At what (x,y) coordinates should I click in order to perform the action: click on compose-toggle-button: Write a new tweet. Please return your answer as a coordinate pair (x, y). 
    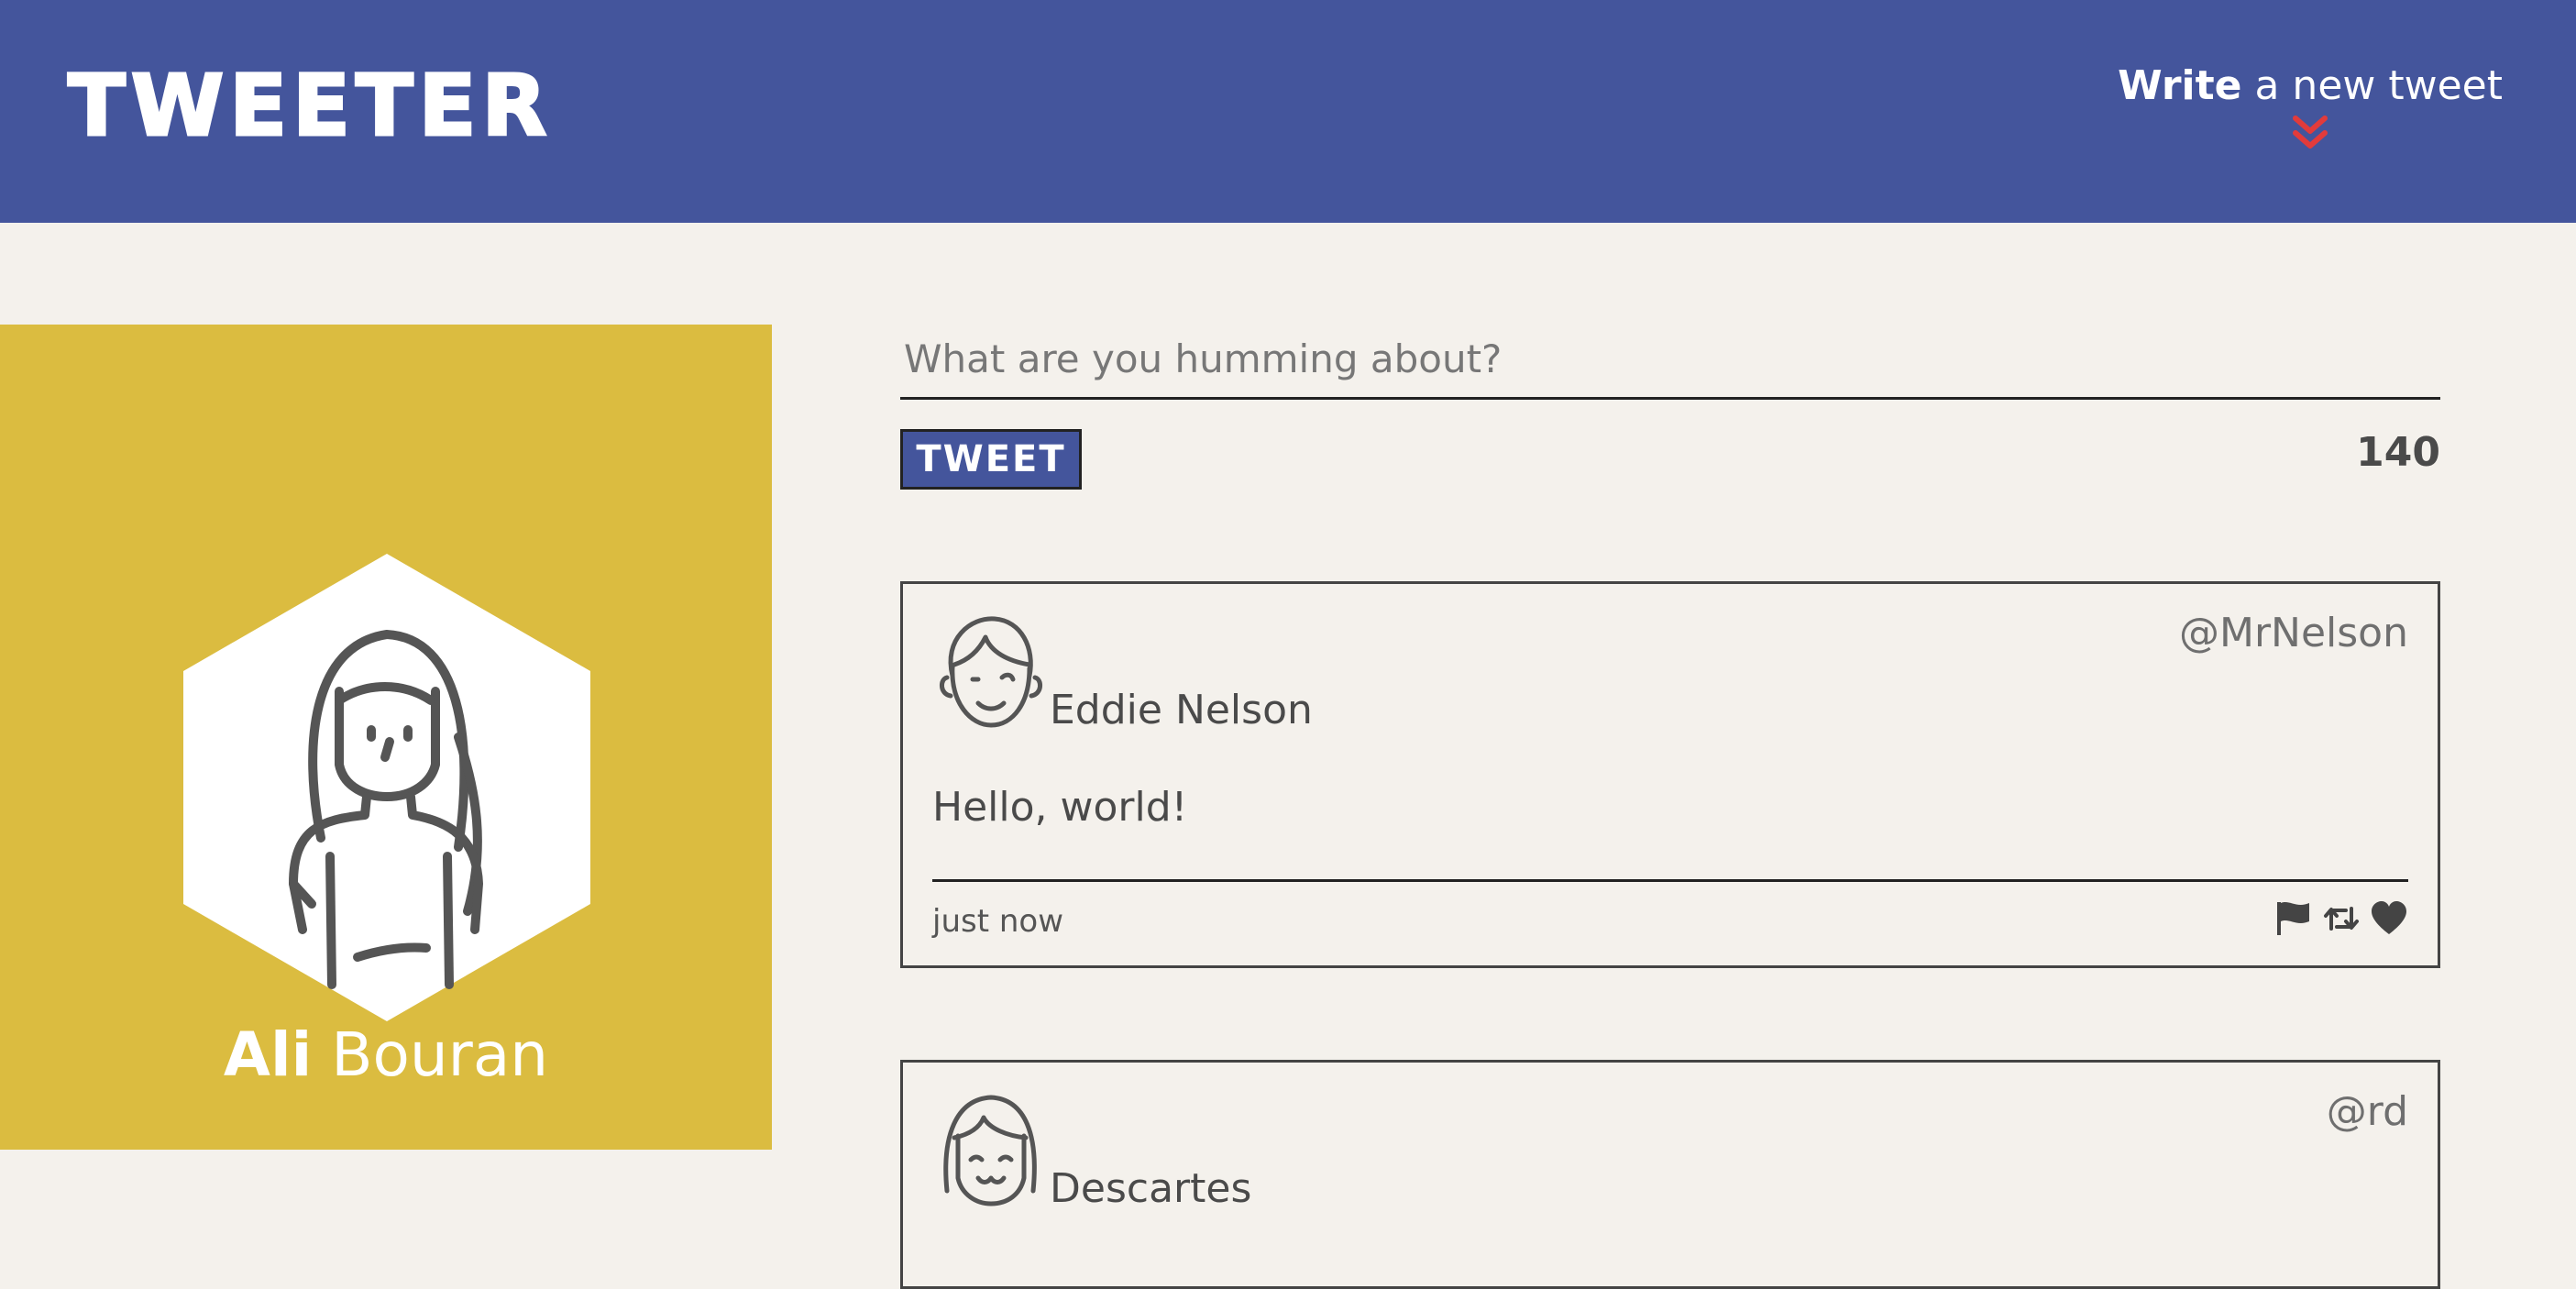
    Looking at the image, I should click on (2310, 107).